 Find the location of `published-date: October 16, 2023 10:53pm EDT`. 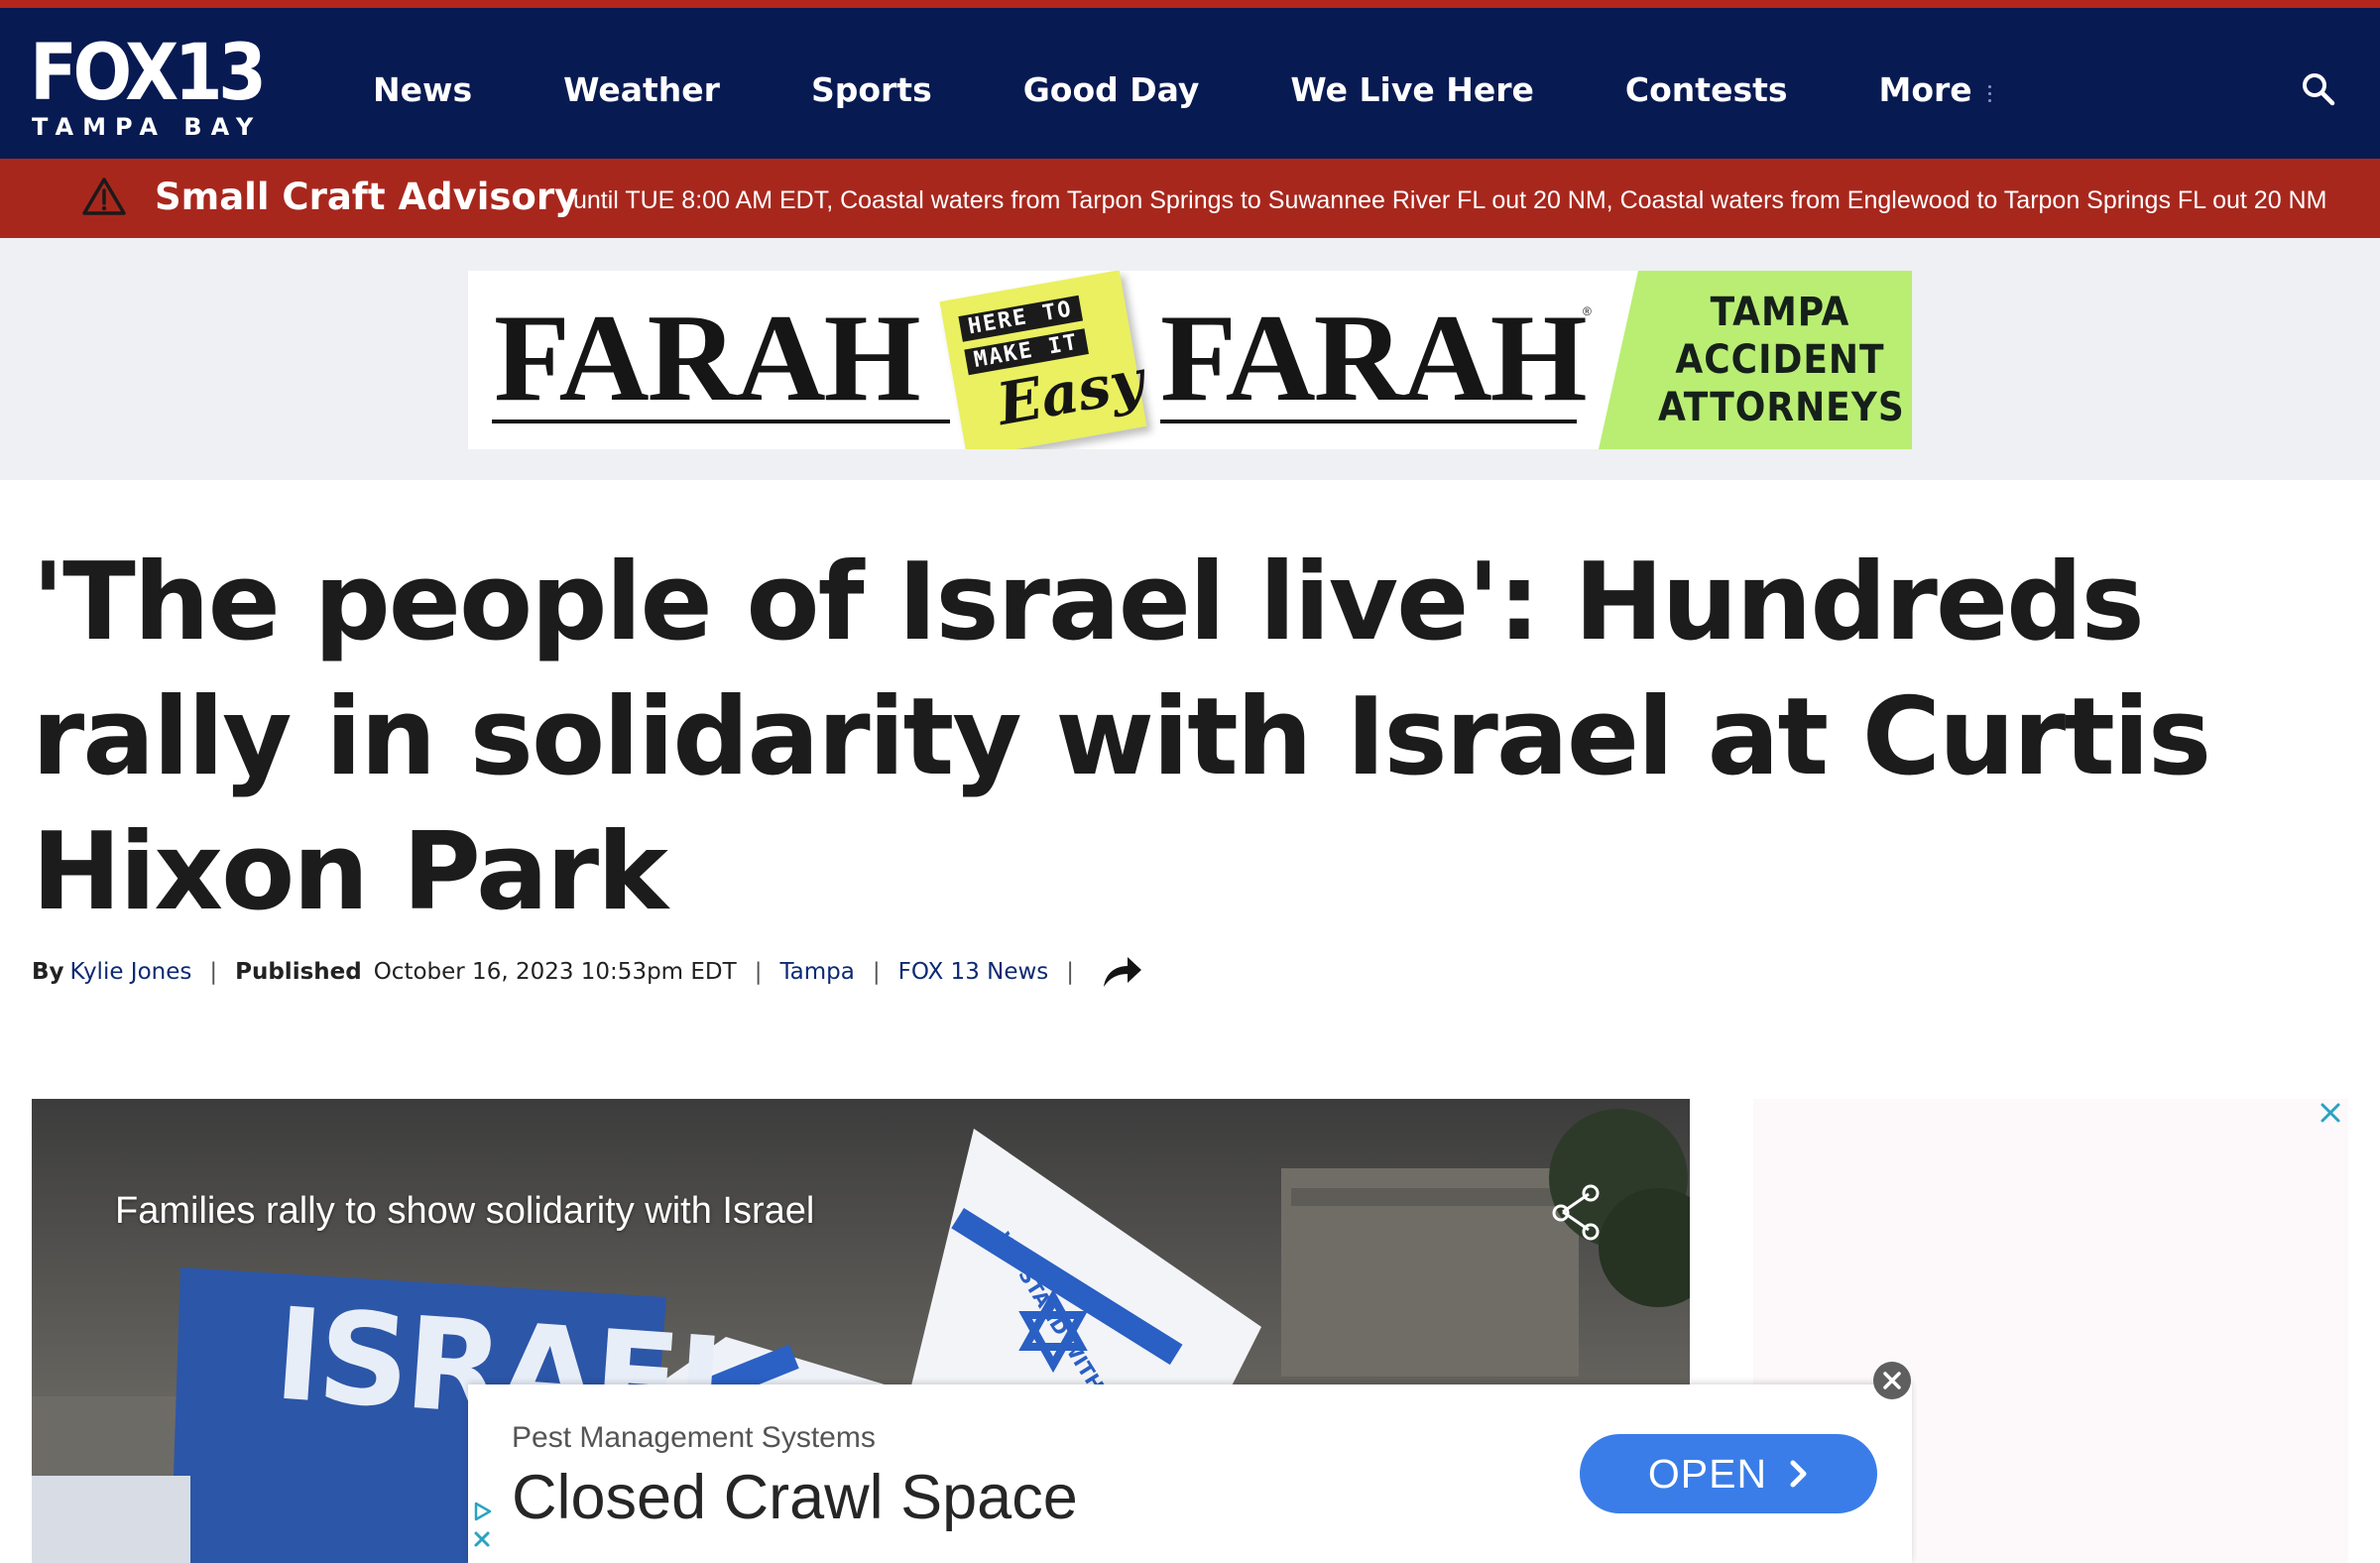

published-date: October 16, 2023 10:53pm EDT is located at coordinates (555, 972).